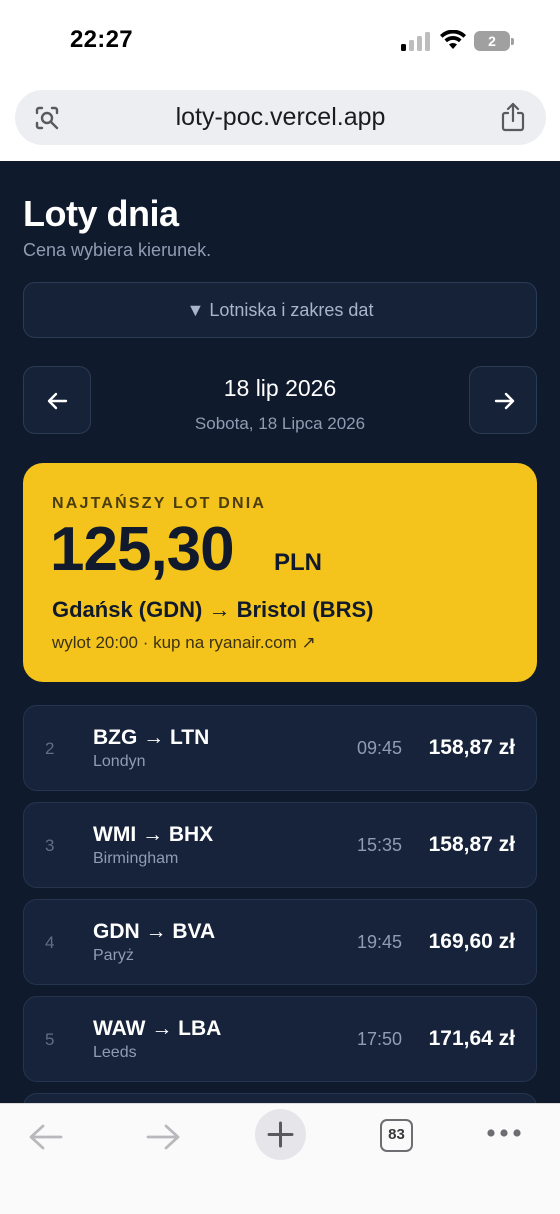  Describe the element at coordinates (163, 1137) in the screenshot. I see `forward-arrow-icon` at that location.